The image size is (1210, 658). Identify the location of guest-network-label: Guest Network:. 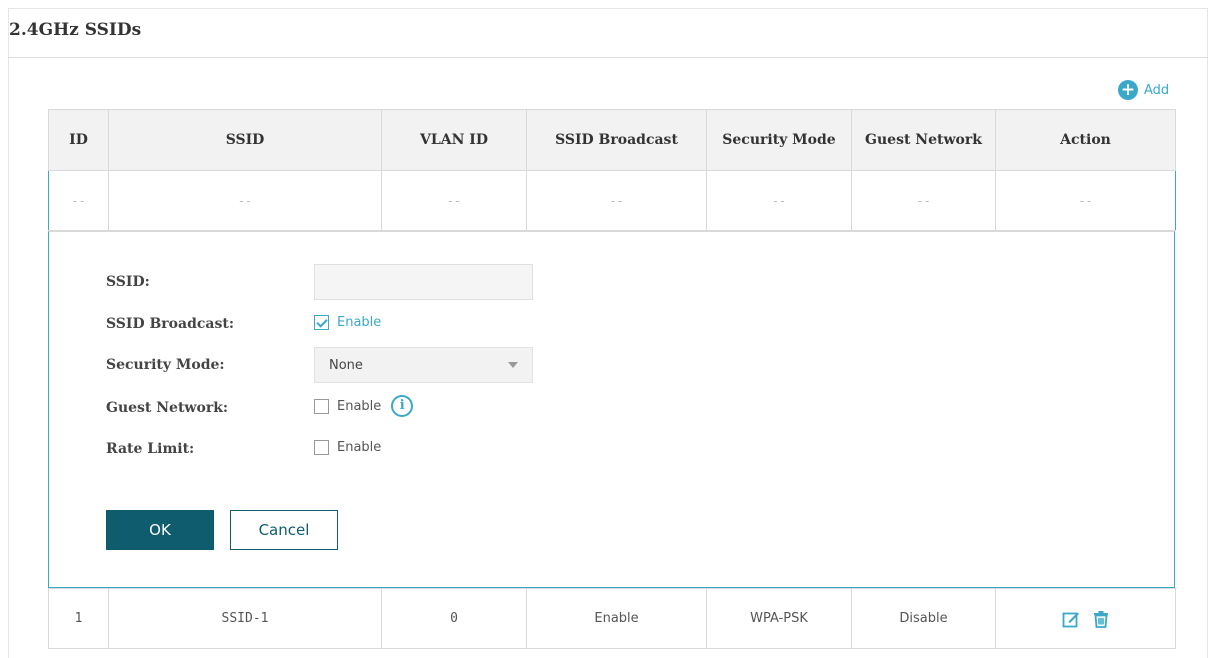
(167, 408).